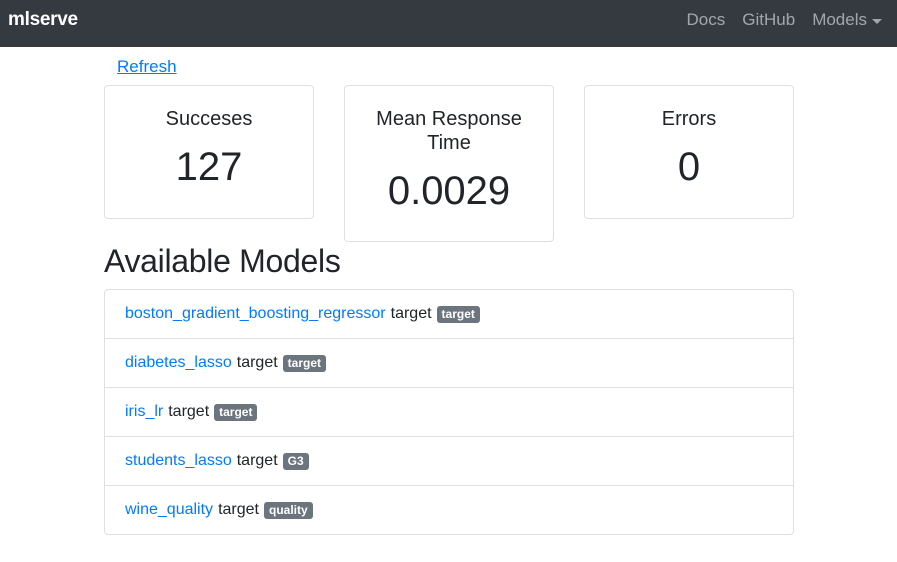  Describe the element at coordinates (877, 21) in the screenshot. I see `chevron-down-icon` at that location.